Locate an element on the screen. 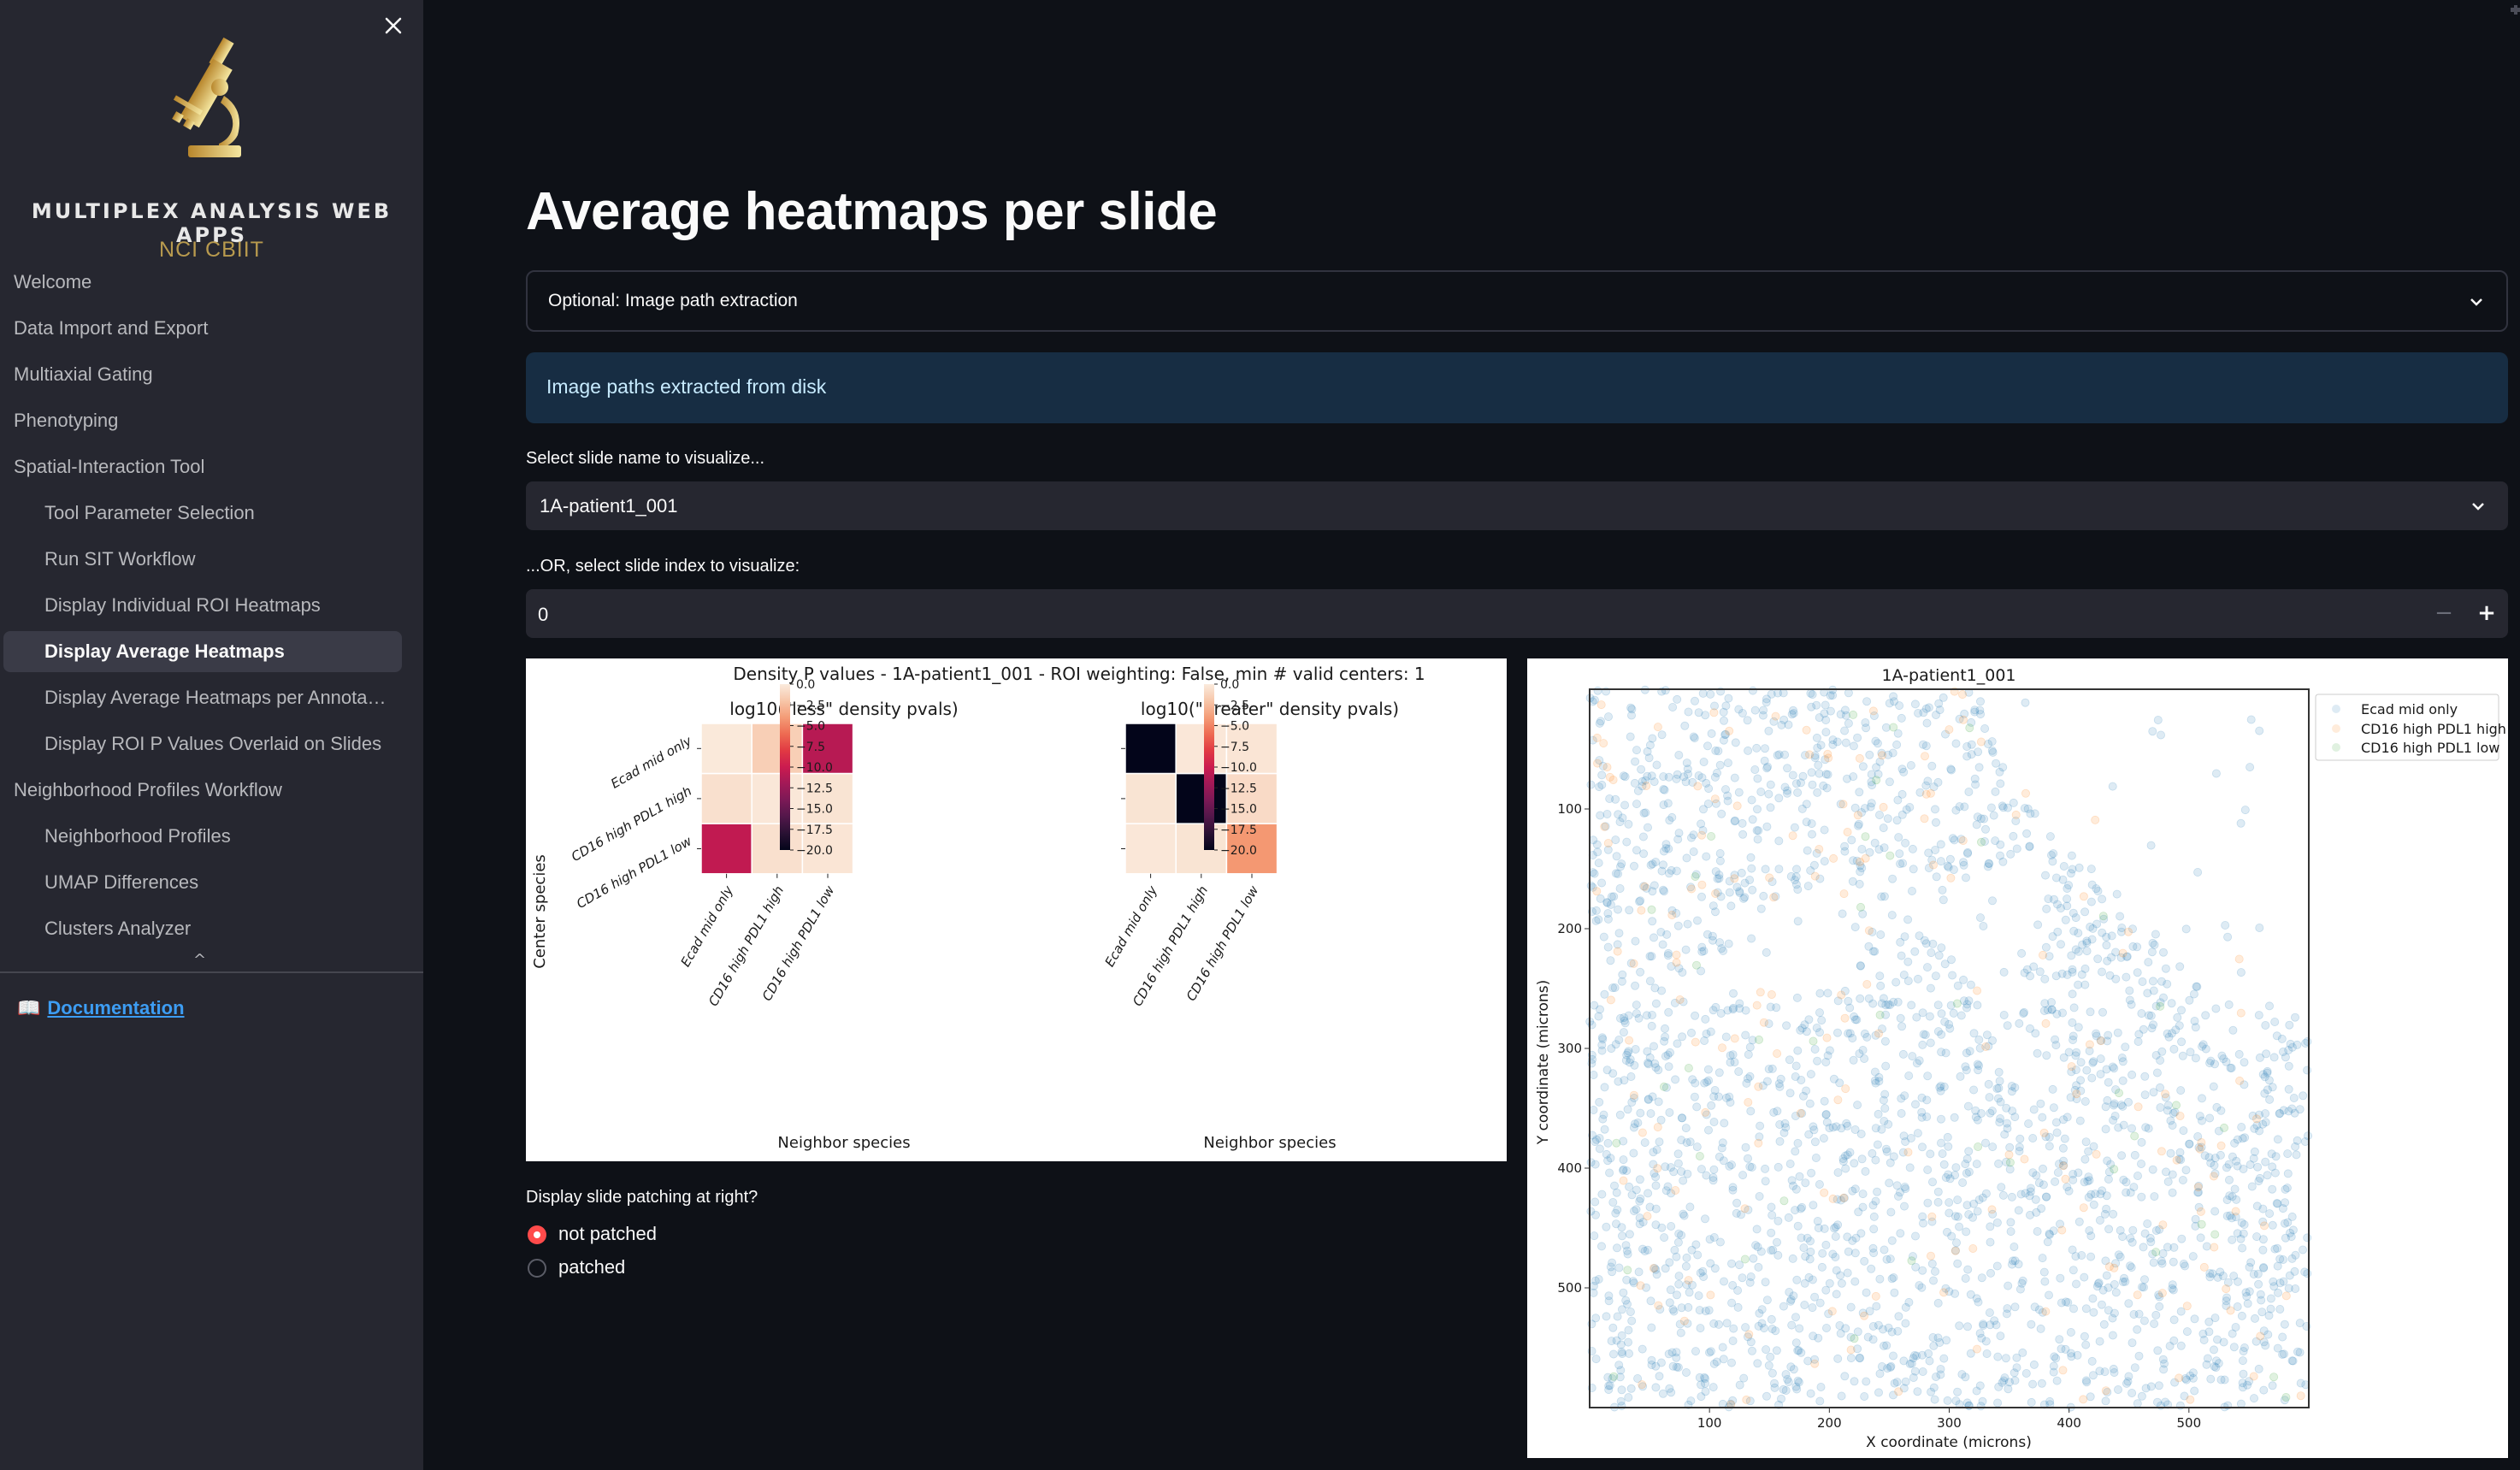 Image resolution: width=2520 pixels, height=1470 pixels. sidebar-item-neighborhood-profiles: Neighborhood Profiles is located at coordinates (201, 842).